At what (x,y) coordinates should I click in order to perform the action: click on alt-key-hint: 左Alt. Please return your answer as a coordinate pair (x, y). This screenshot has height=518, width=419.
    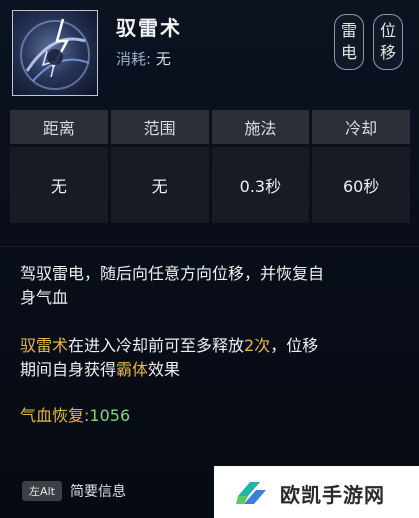
    Looking at the image, I should click on (42, 491).